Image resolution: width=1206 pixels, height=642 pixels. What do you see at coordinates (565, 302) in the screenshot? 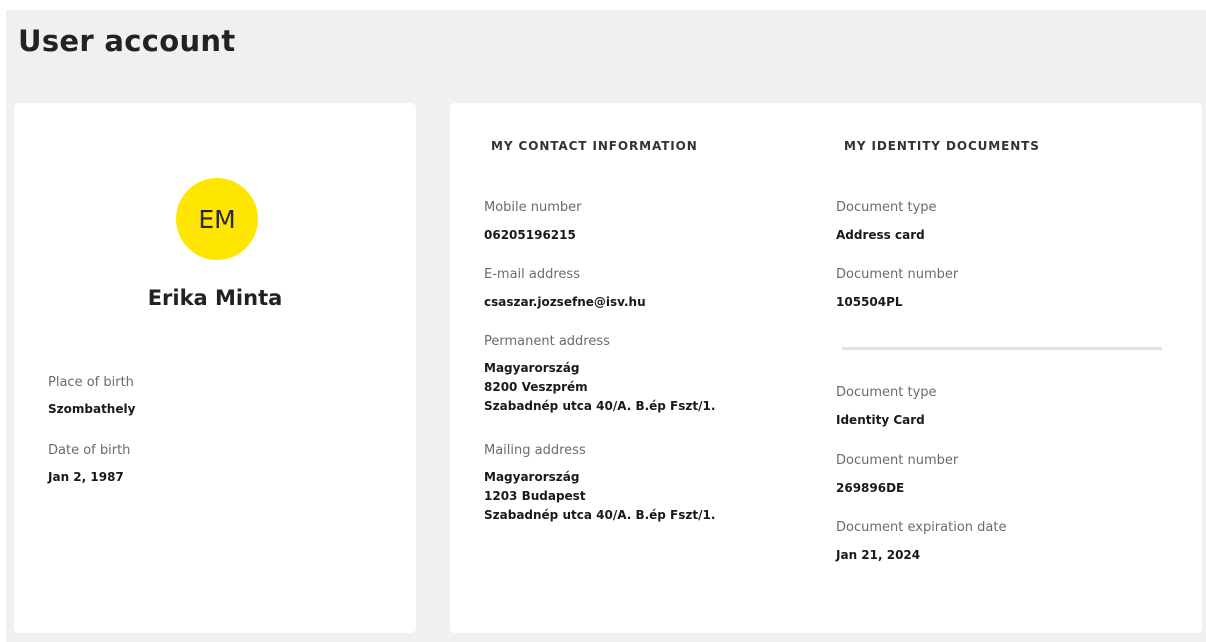
I see `email-value: csaszar.jozsefne@isv.hu` at bounding box center [565, 302].